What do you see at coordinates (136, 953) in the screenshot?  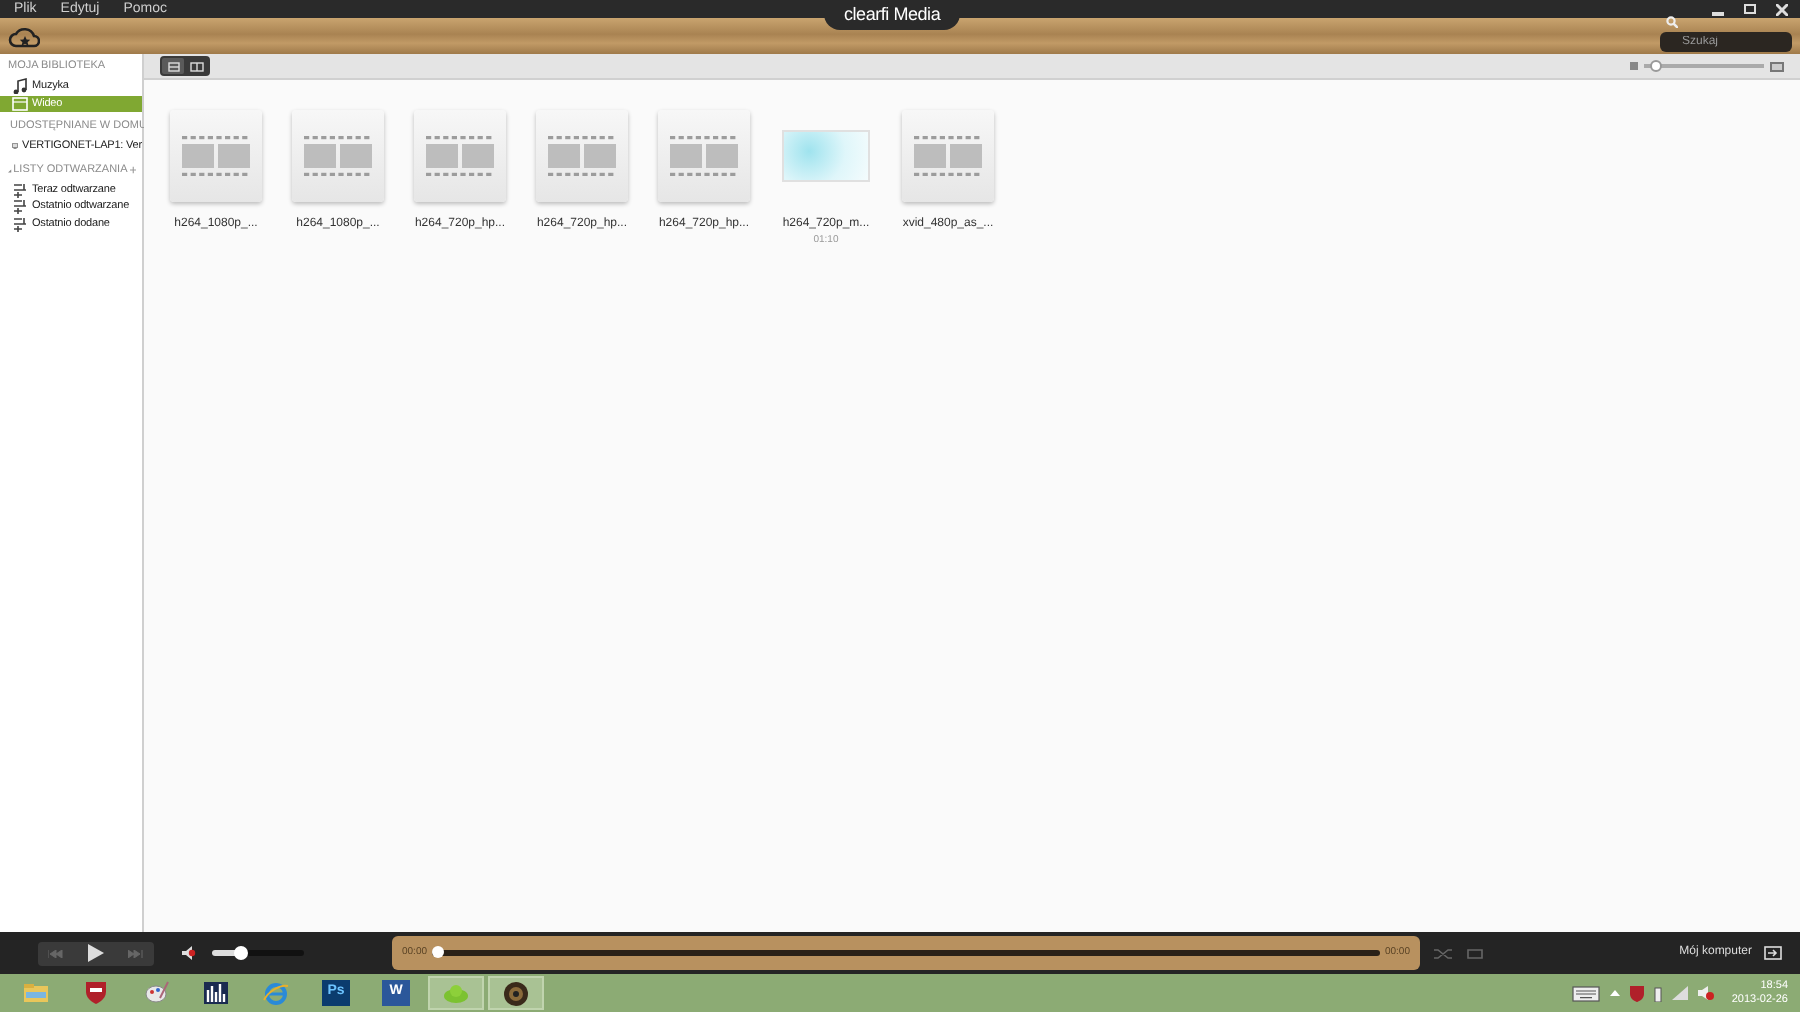 I see `next-icon` at bounding box center [136, 953].